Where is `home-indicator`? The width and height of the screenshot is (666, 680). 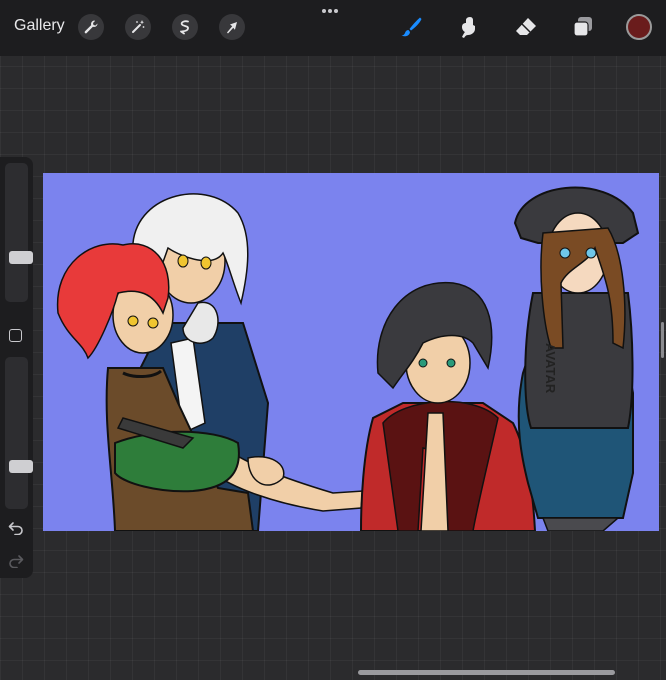 home-indicator is located at coordinates (486, 672).